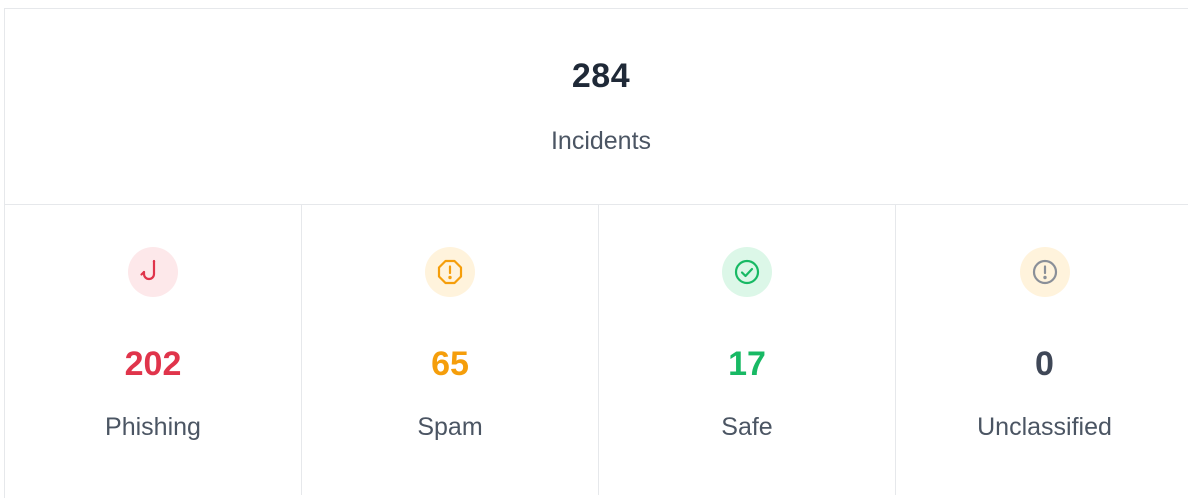  I want to click on category-unclassified: 0 Unclassified, so click(1042, 350).